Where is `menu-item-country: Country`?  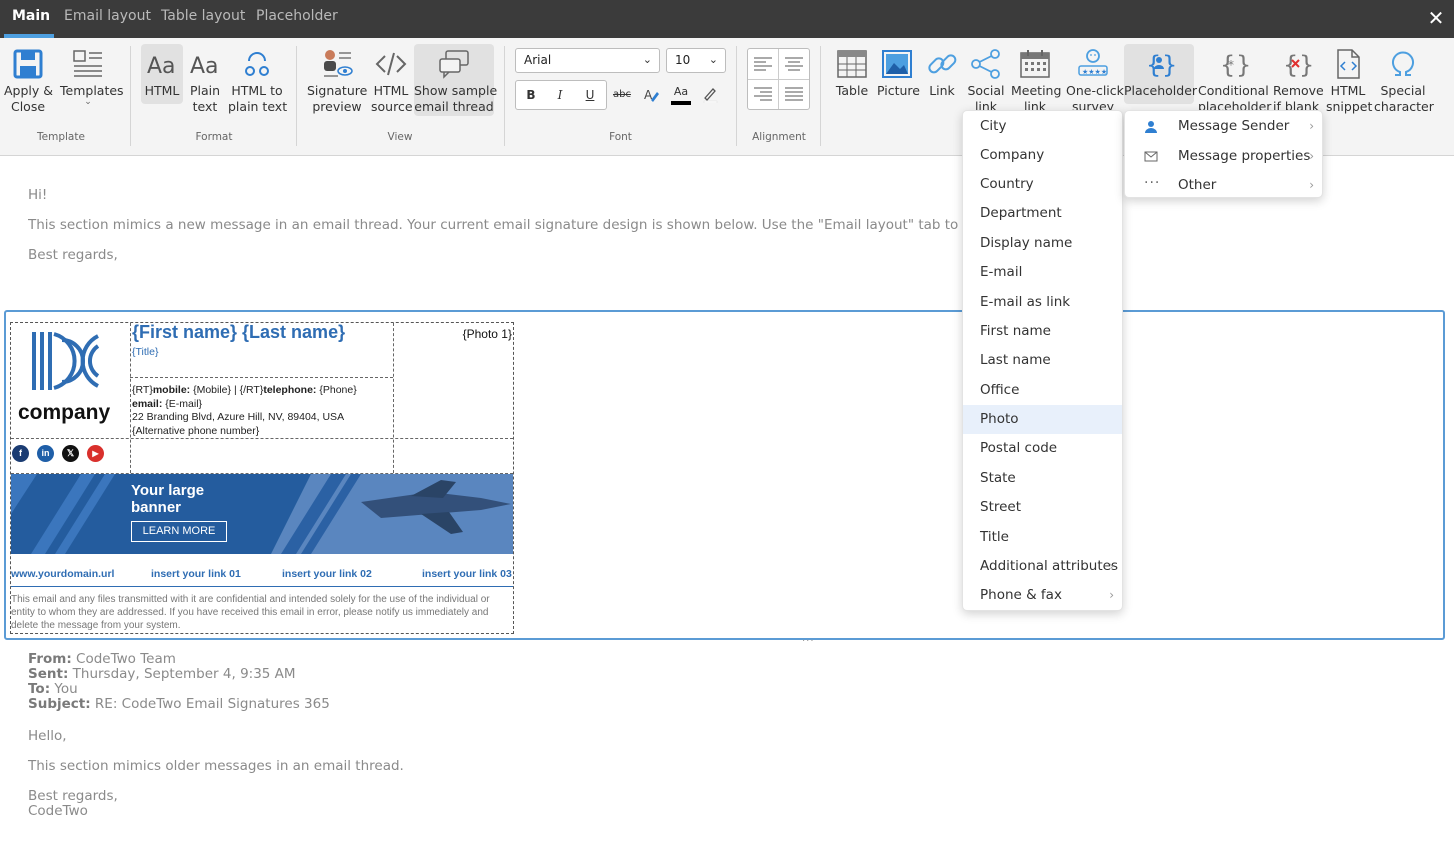 menu-item-country: Country is located at coordinates (1042, 184).